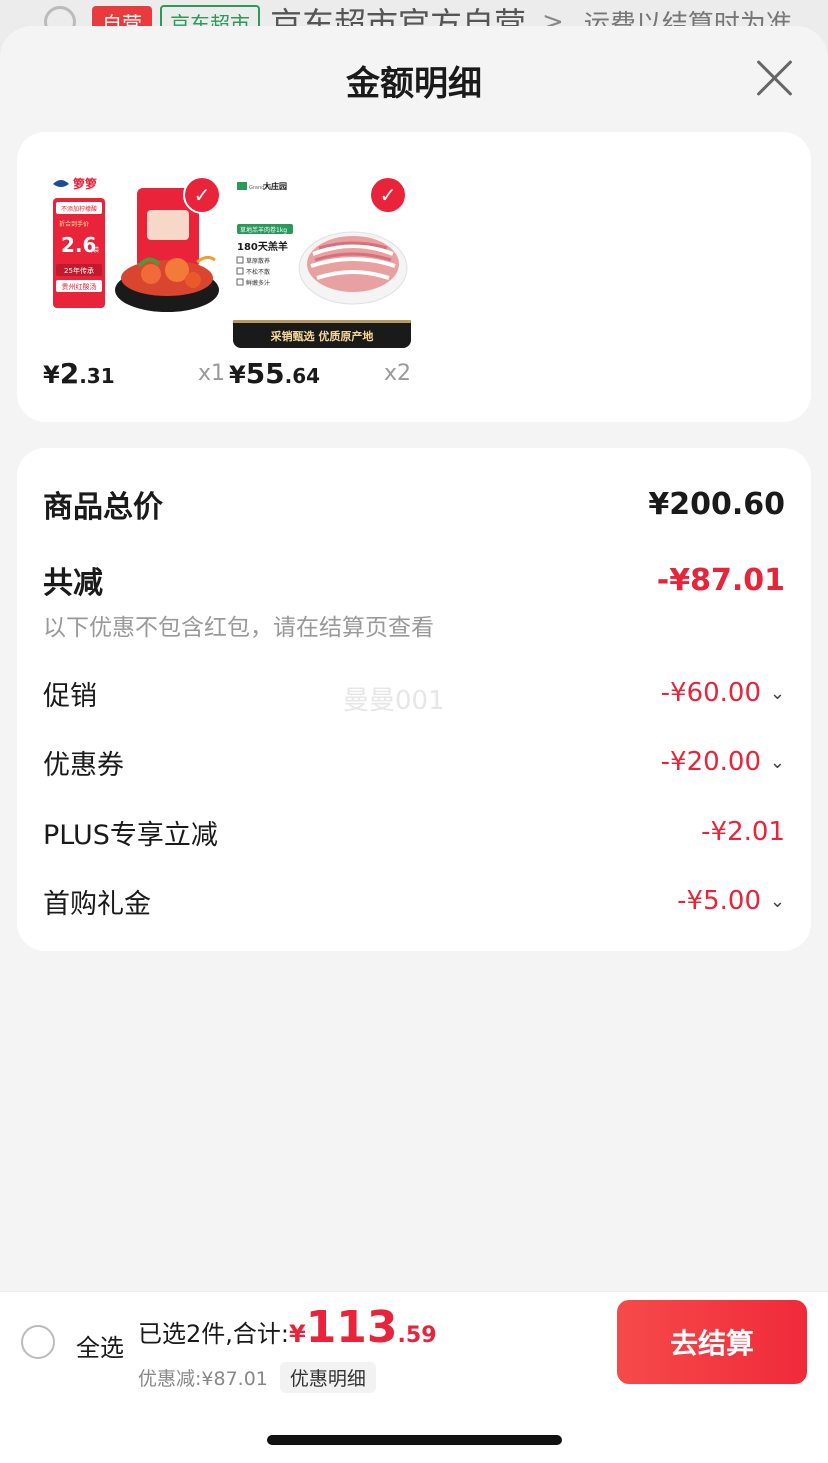 The height and width of the screenshot is (1463, 828). Describe the element at coordinates (265, 373) in the screenshot. I see `price-integer: 55` at that location.